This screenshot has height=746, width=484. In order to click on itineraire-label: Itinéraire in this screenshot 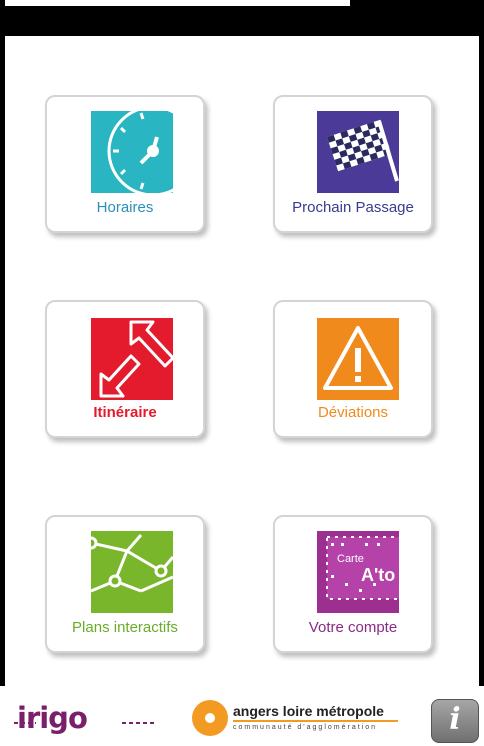, I will do `click(125, 412)`.